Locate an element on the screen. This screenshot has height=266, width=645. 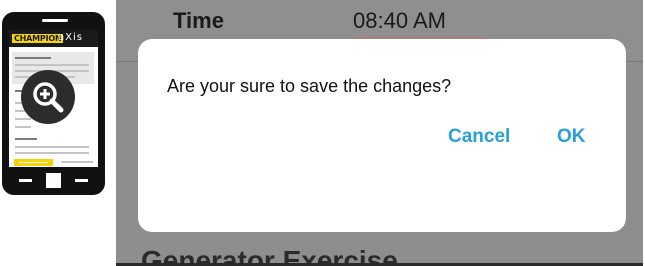
screen-yellow-button is located at coordinates (33, 162).